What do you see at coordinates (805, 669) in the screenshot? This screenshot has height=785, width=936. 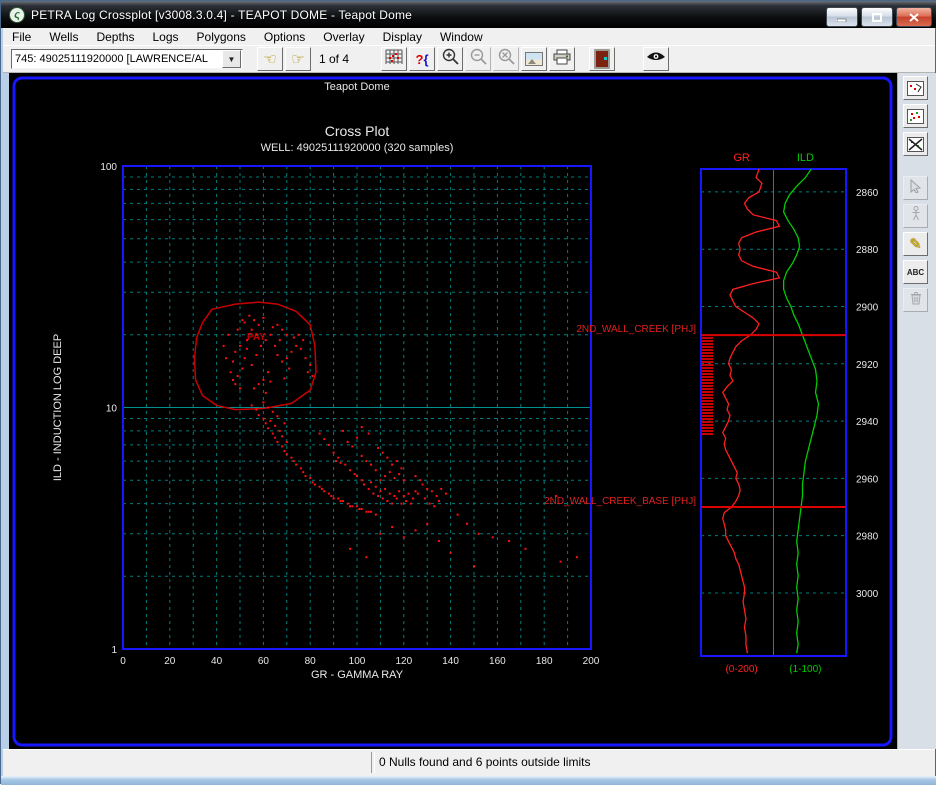 I see `svg-text: (1-100)` at bounding box center [805, 669].